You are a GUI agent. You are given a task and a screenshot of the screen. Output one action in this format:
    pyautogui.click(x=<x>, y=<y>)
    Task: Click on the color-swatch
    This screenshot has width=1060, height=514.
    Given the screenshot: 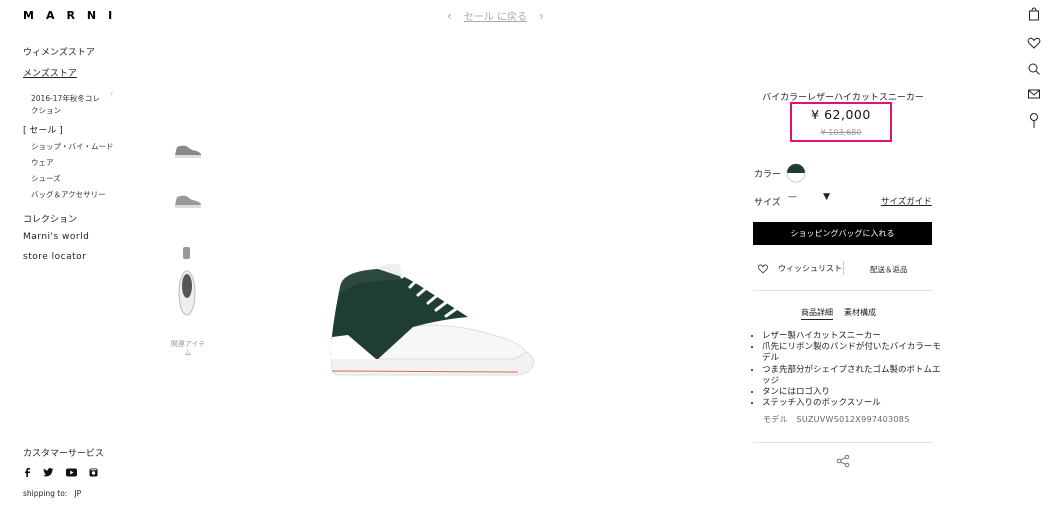 What is the action you would take?
    pyautogui.click(x=796, y=173)
    